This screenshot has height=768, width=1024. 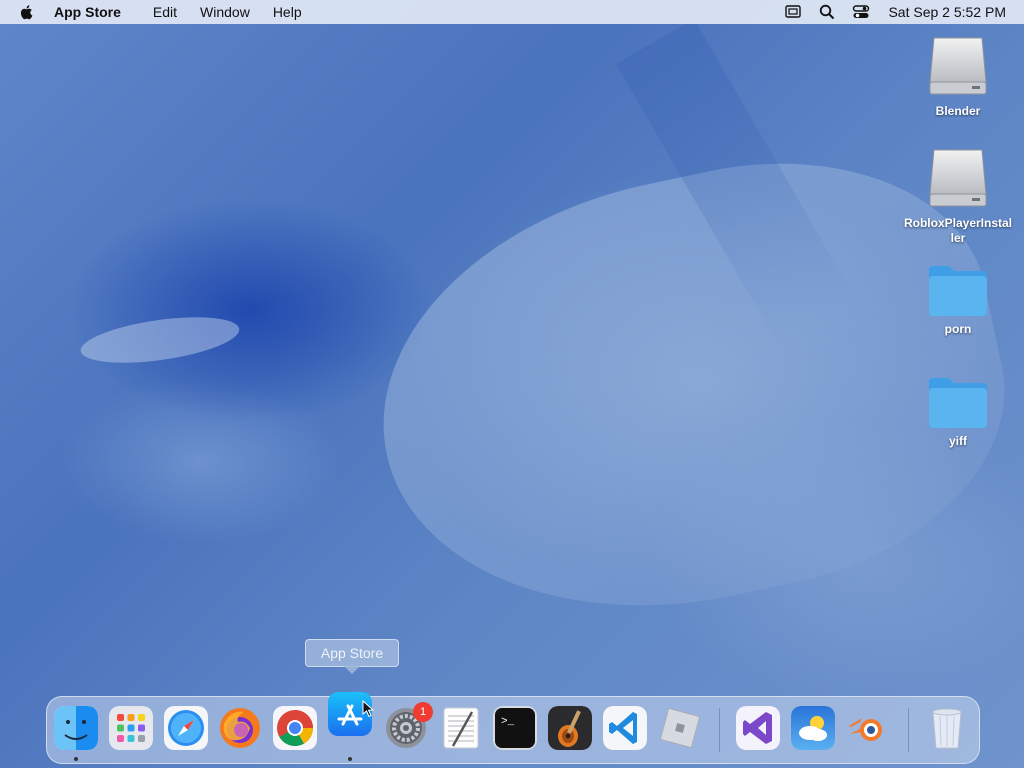 What do you see at coordinates (947, 728) in the screenshot?
I see `dock-trash-icon` at bounding box center [947, 728].